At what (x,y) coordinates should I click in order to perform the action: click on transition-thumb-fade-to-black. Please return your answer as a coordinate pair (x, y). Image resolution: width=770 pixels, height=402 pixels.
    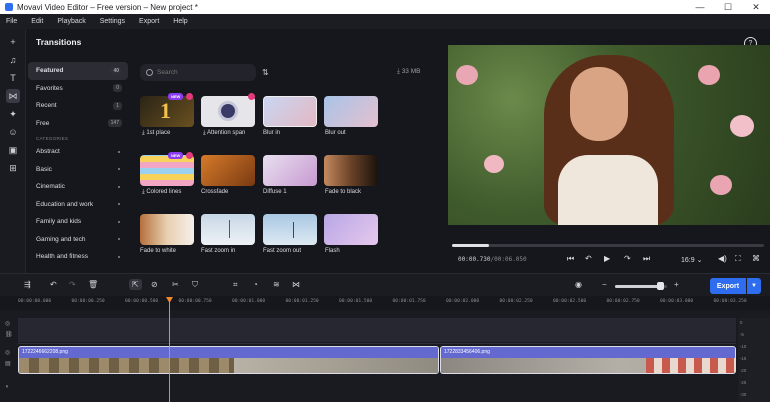
    Looking at the image, I should click on (351, 170).